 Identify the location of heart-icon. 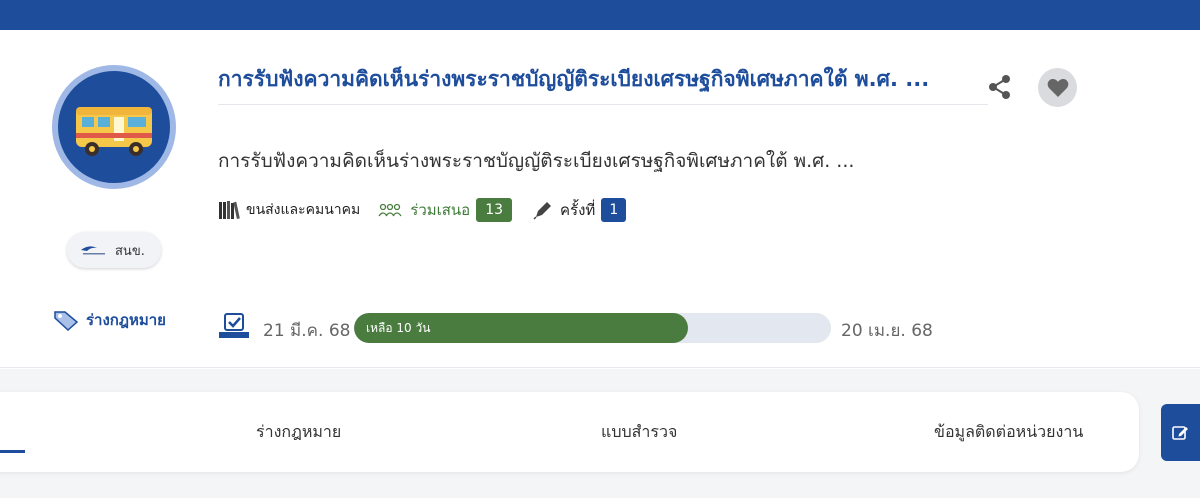
(1057, 87).